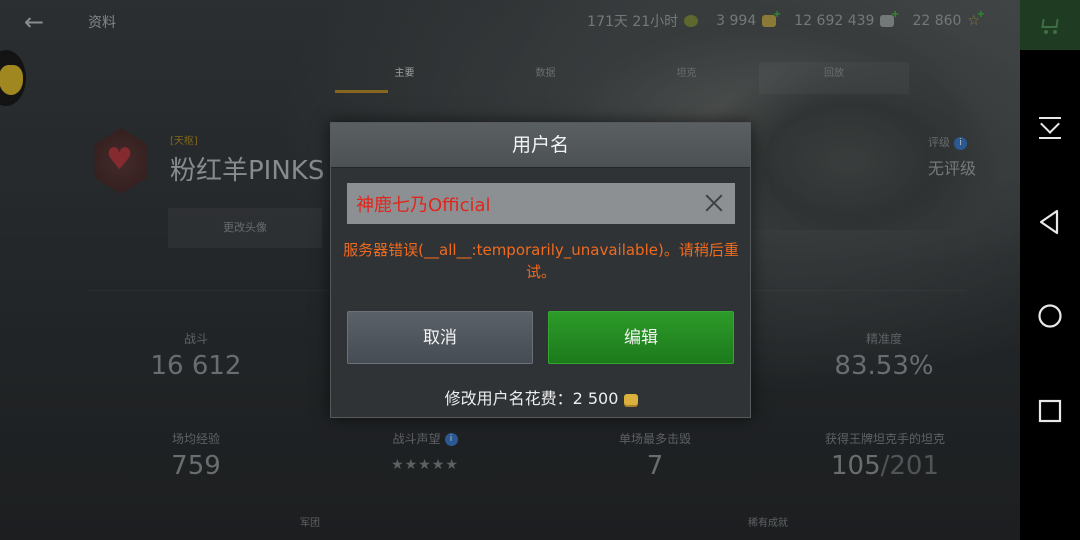 The height and width of the screenshot is (540, 1080). What do you see at coordinates (641, 337) in the screenshot?
I see `edit-button: 编辑` at bounding box center [641, 337].